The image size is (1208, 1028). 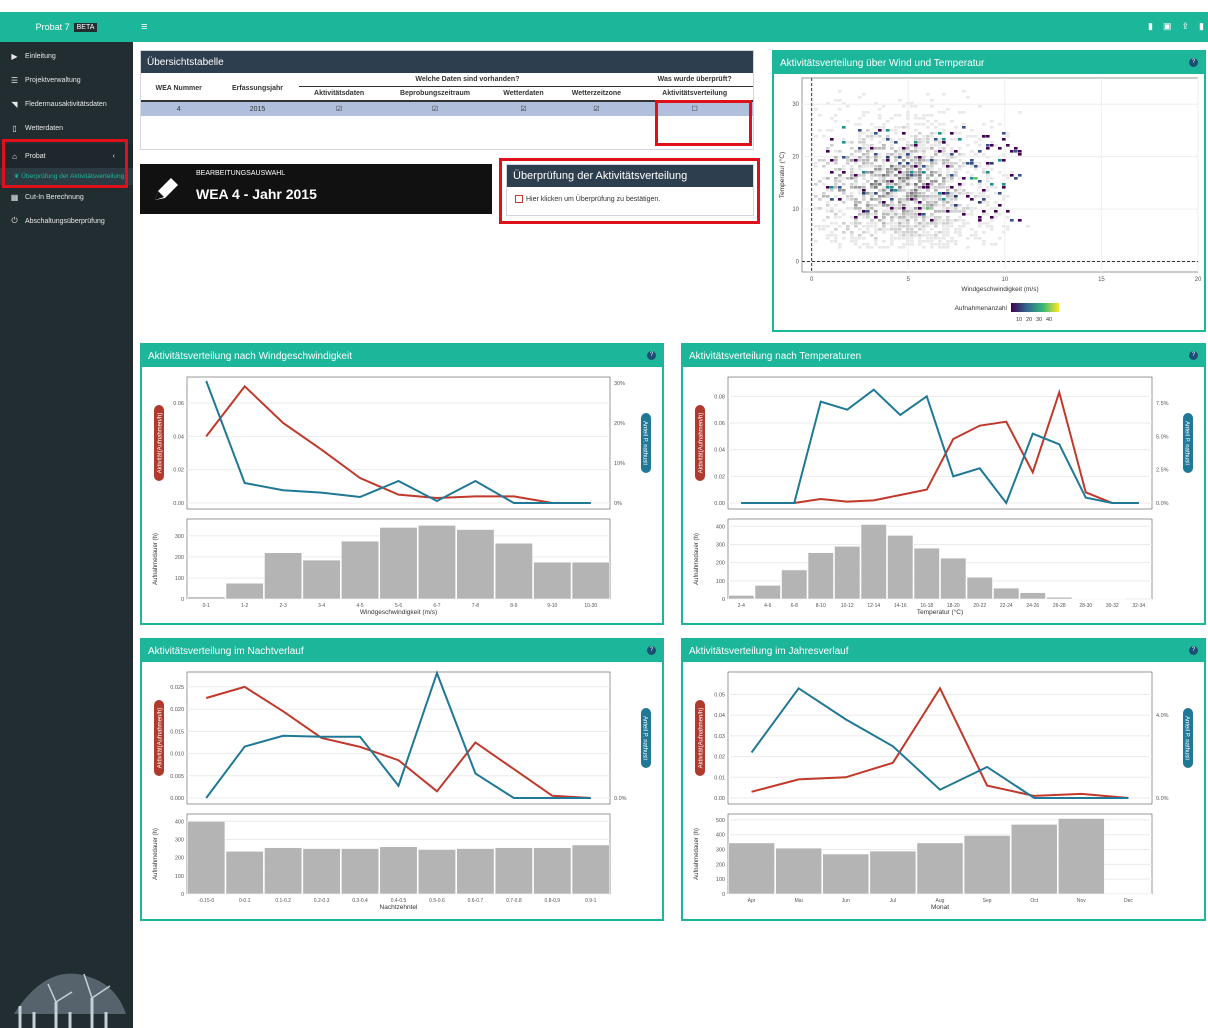 I want to click on sidebar-item-wetterdaten: ▯ Wetterdaten, so click(x=66, y=128).